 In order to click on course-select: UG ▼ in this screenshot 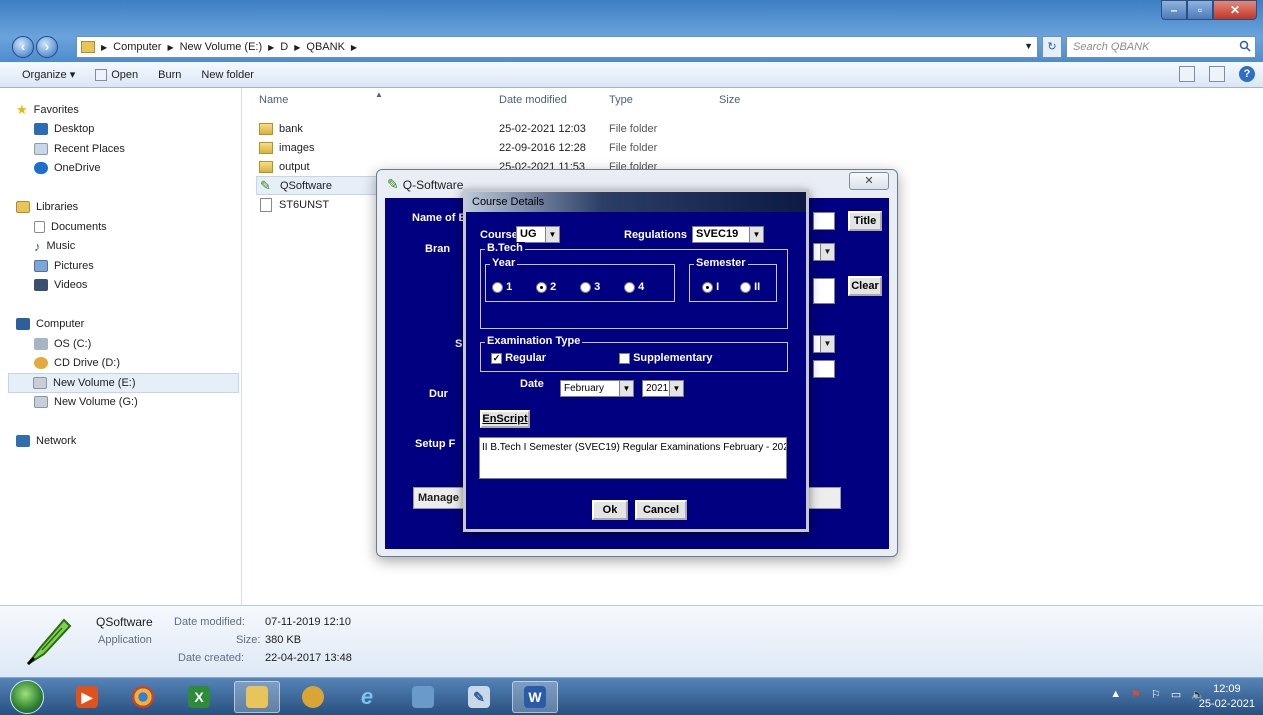, I will do `click(538, 234)`.